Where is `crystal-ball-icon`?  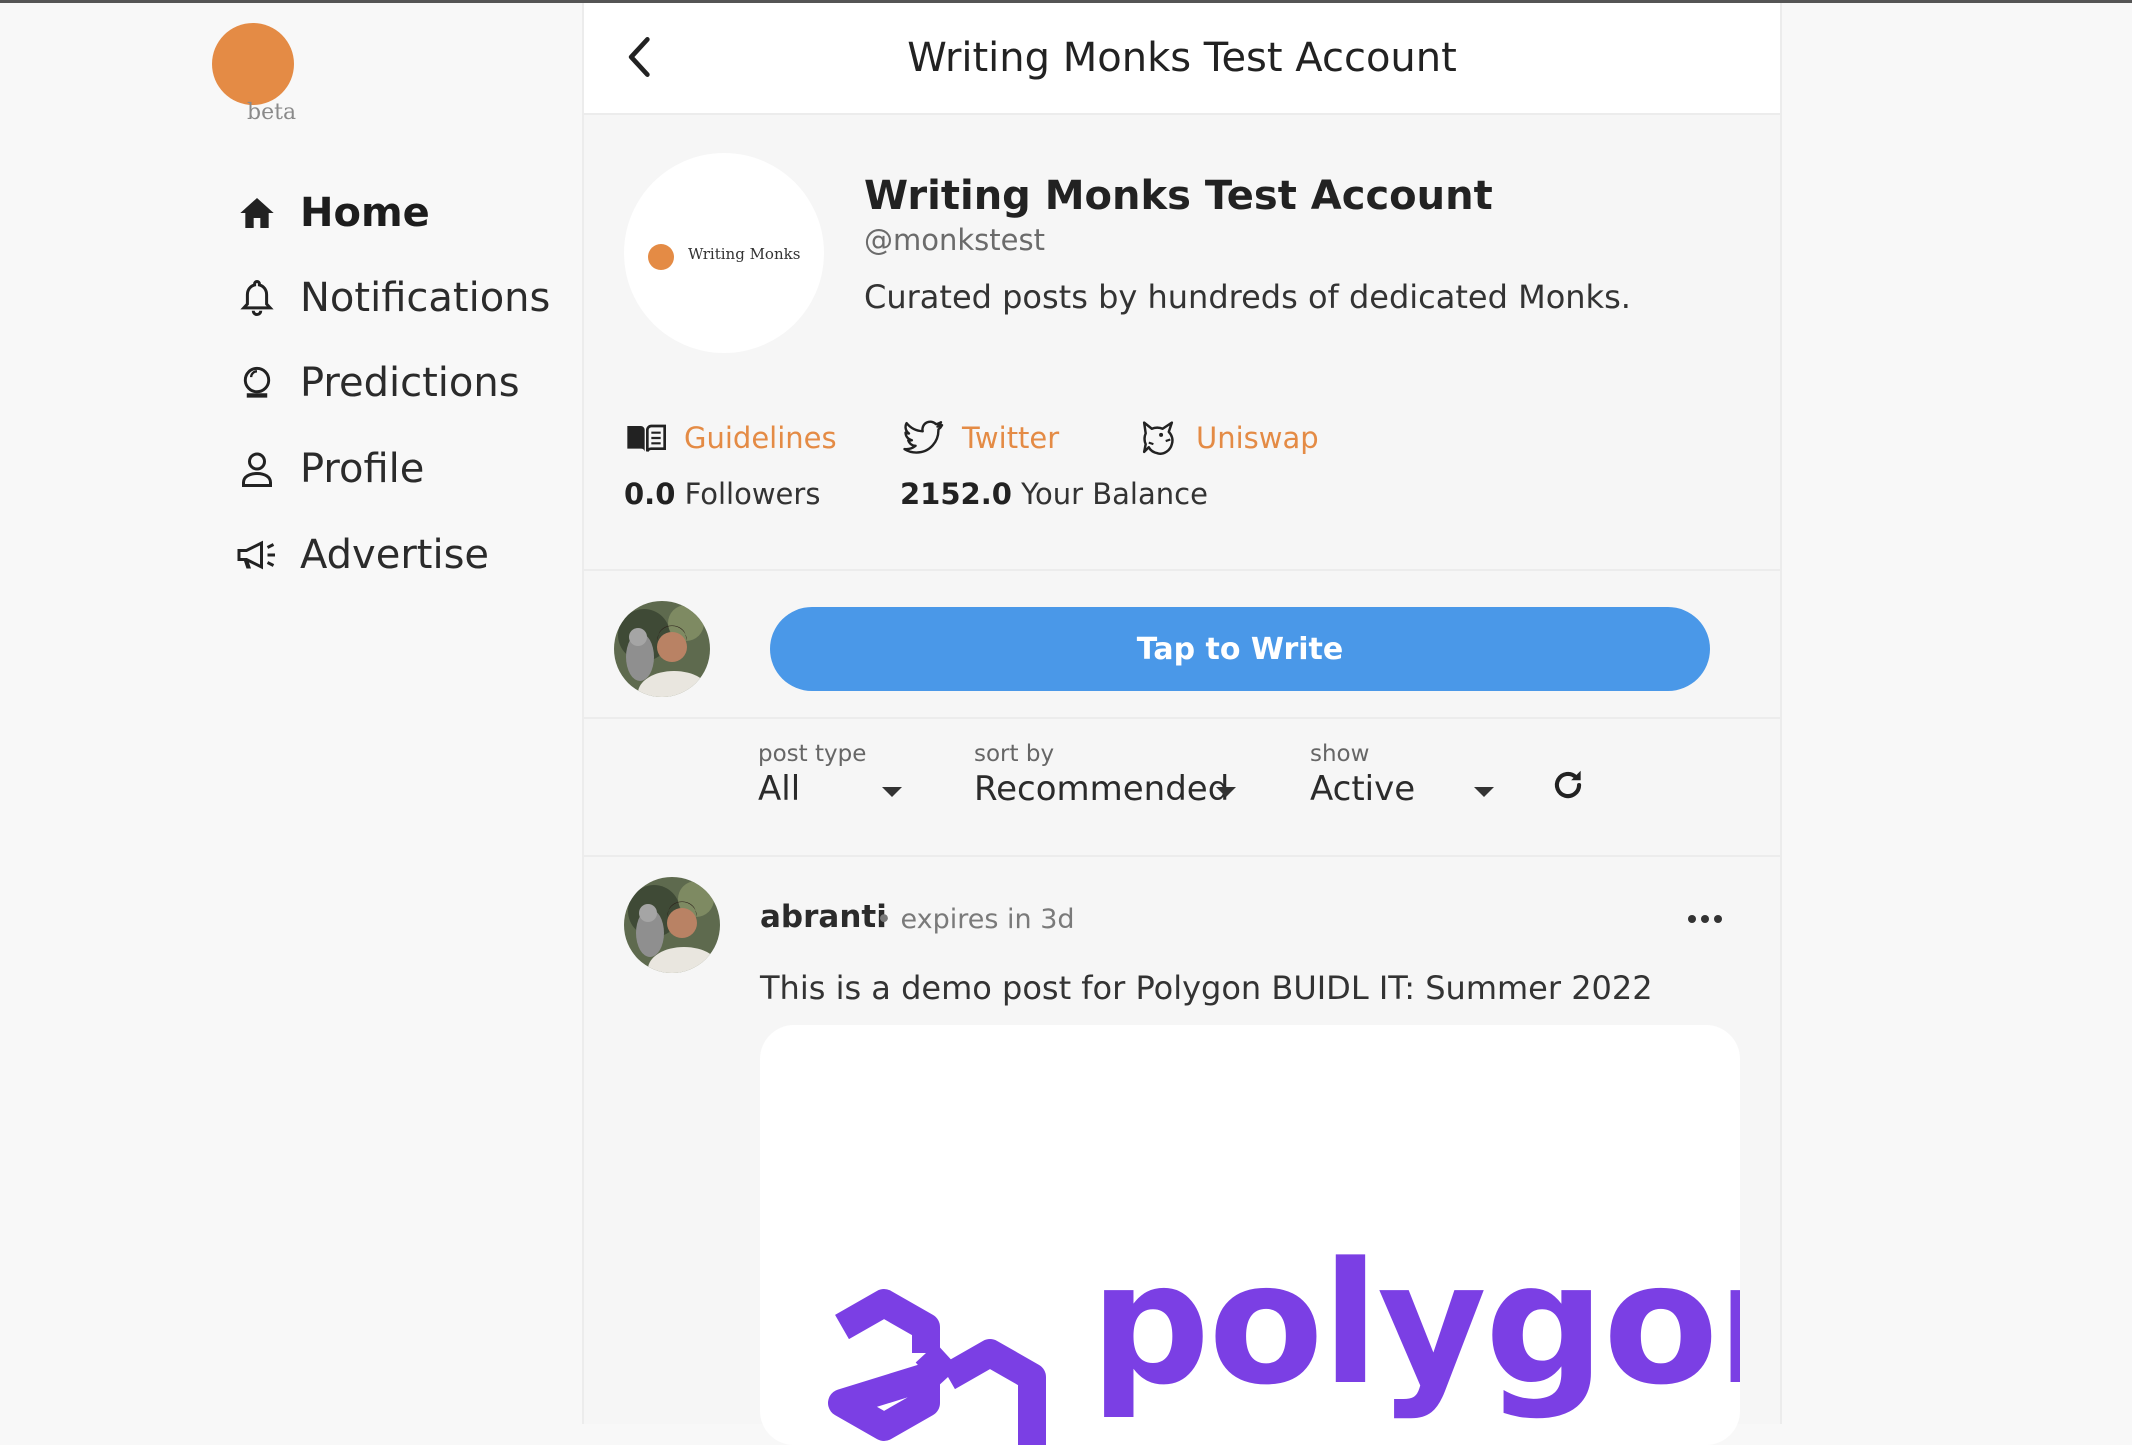 crystal-ball-icon is located at coordinates (257, 383).